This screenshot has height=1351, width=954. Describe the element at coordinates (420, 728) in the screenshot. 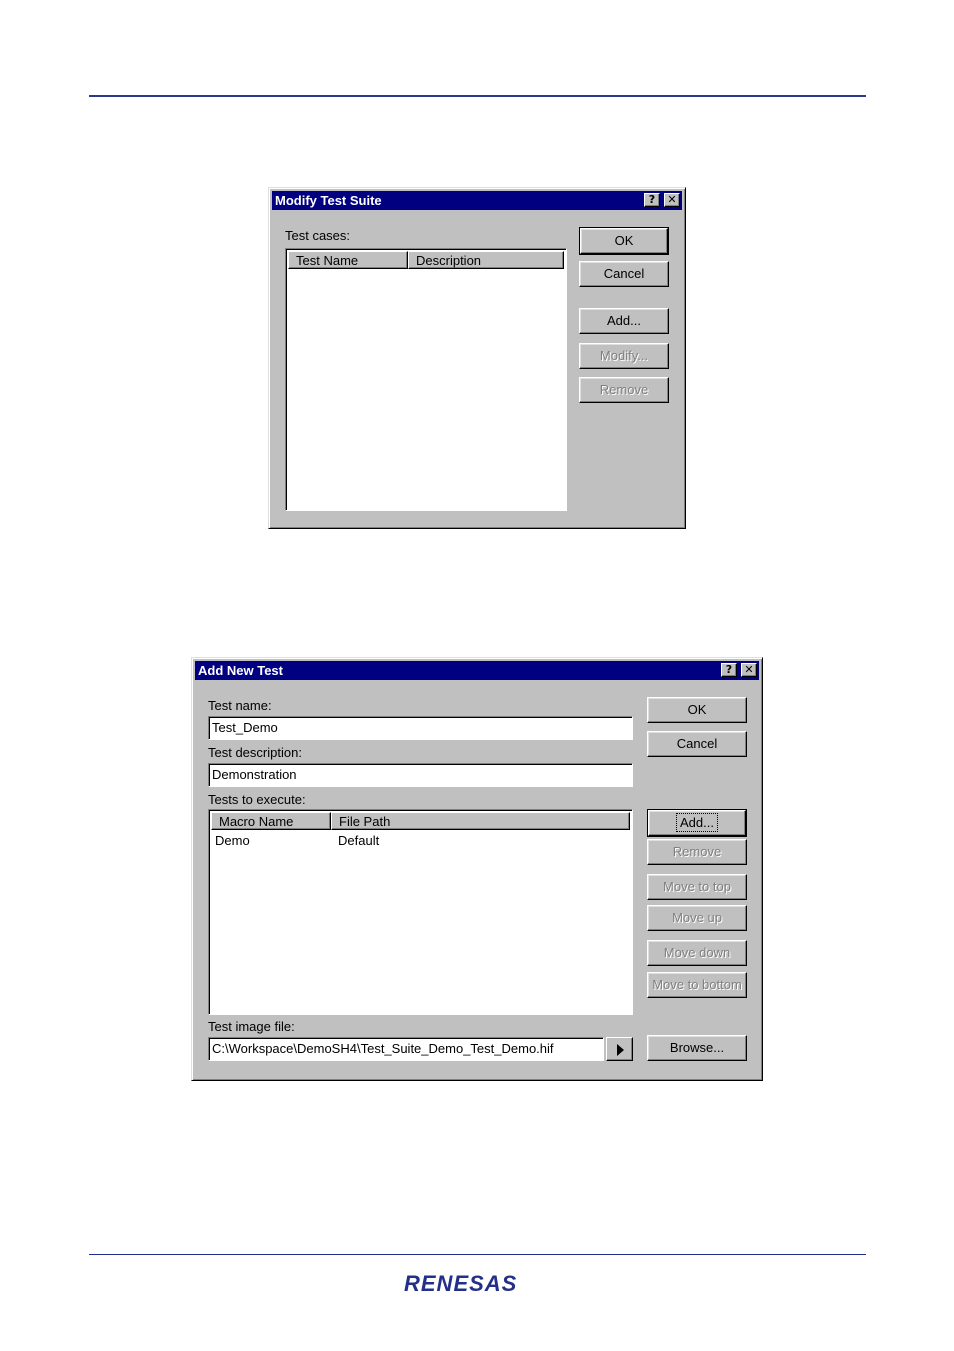

I see `test-name-input: Test_Demo` at that location.